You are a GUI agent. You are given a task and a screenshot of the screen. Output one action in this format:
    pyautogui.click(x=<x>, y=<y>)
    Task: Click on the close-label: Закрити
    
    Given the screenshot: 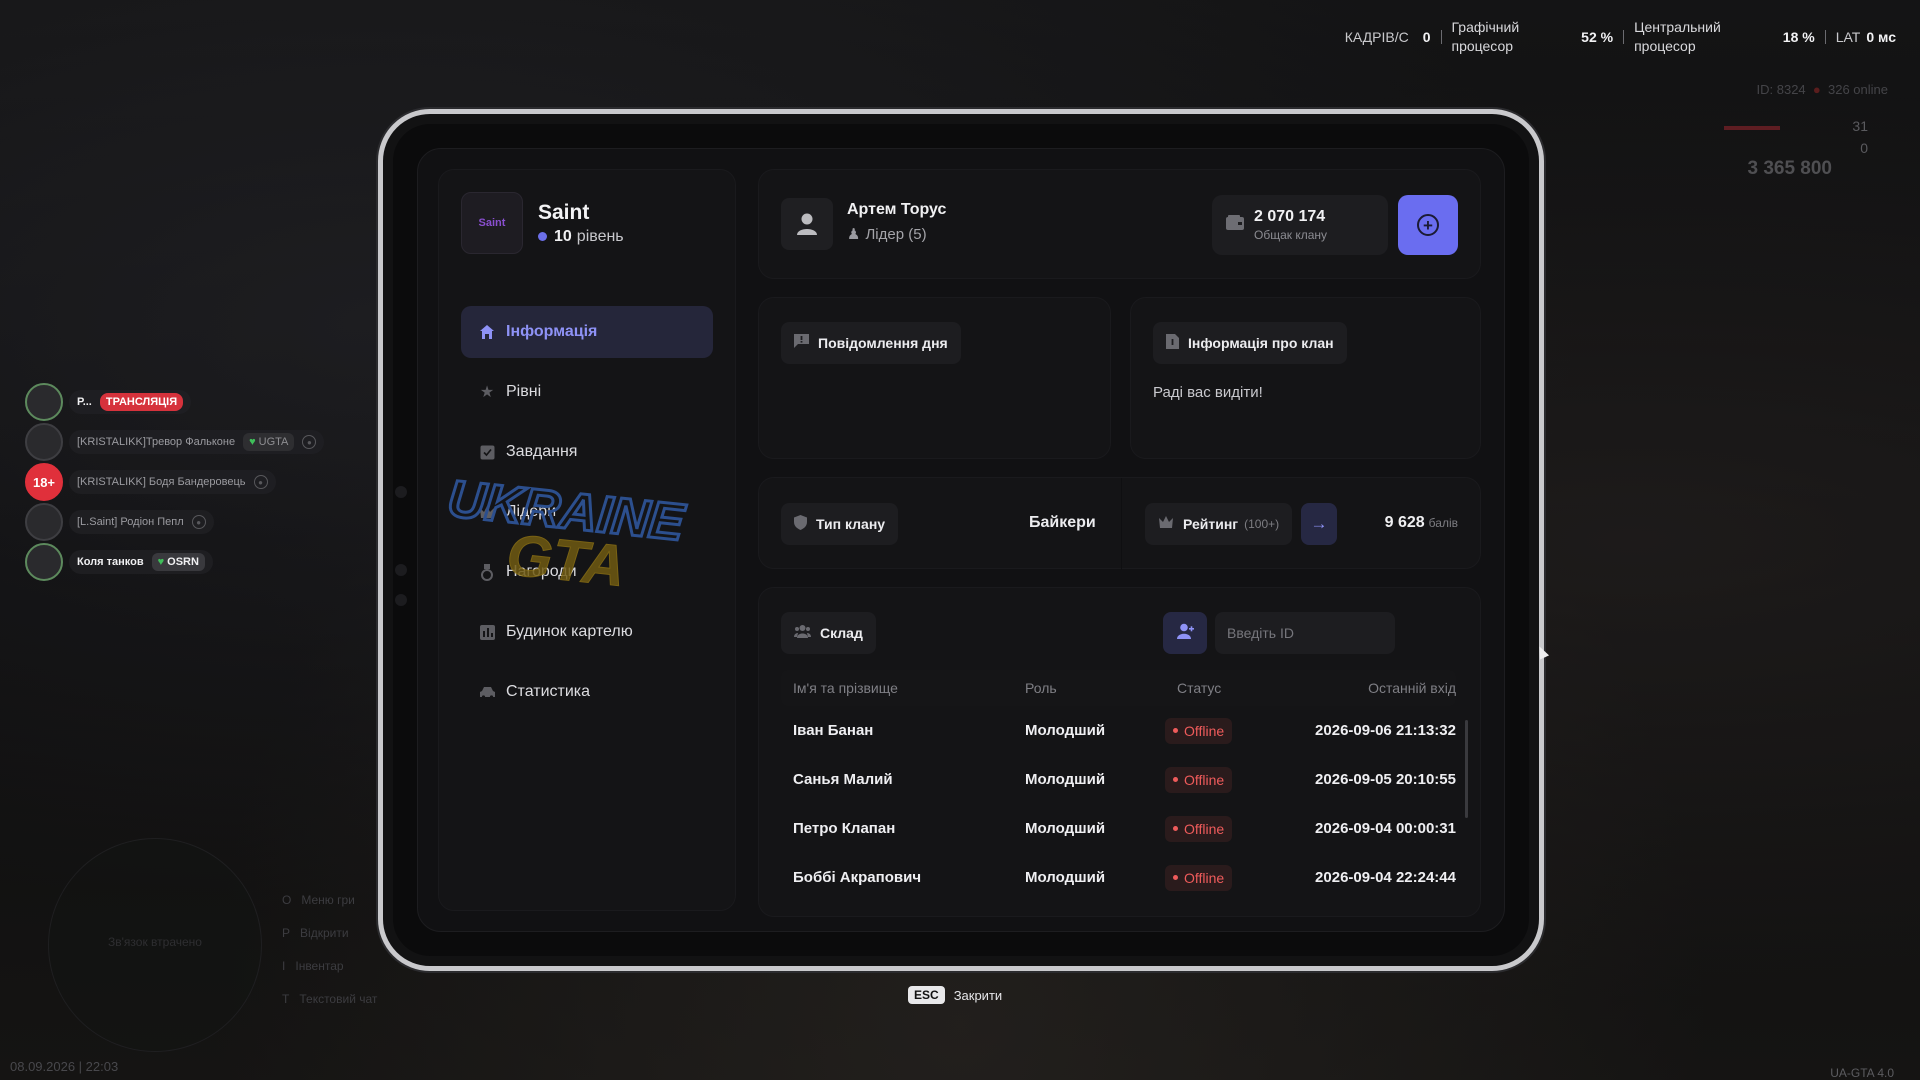 What is the action you would take?
    pyautogui.click(x=978, y=995)
    